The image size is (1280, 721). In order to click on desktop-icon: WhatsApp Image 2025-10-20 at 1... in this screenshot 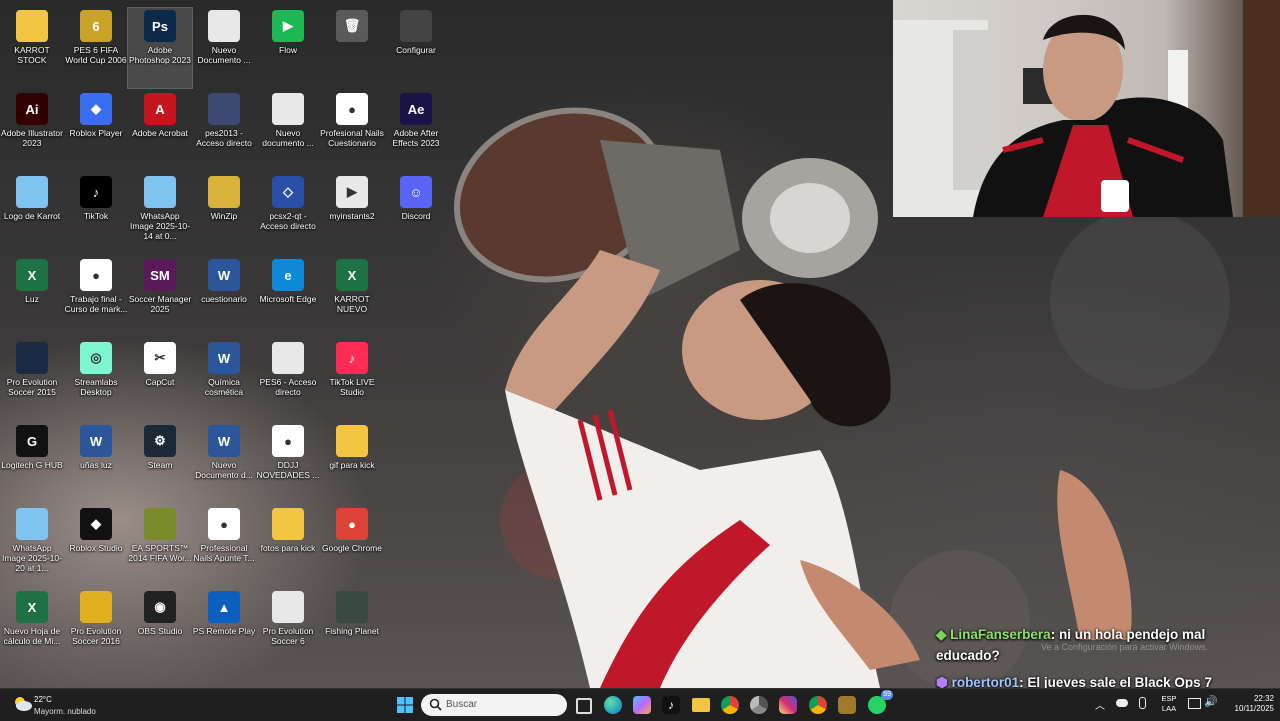, I will do `click(32, 546)`.